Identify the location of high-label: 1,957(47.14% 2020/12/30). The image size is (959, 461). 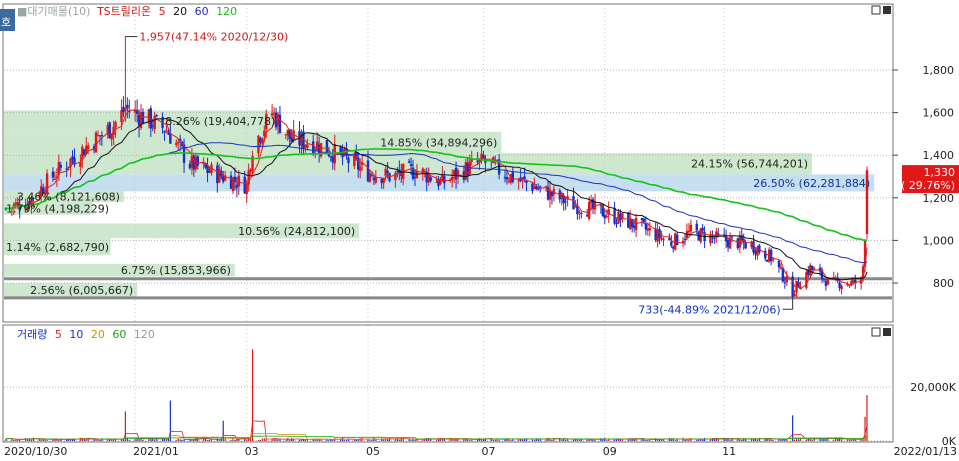
(213, 37).